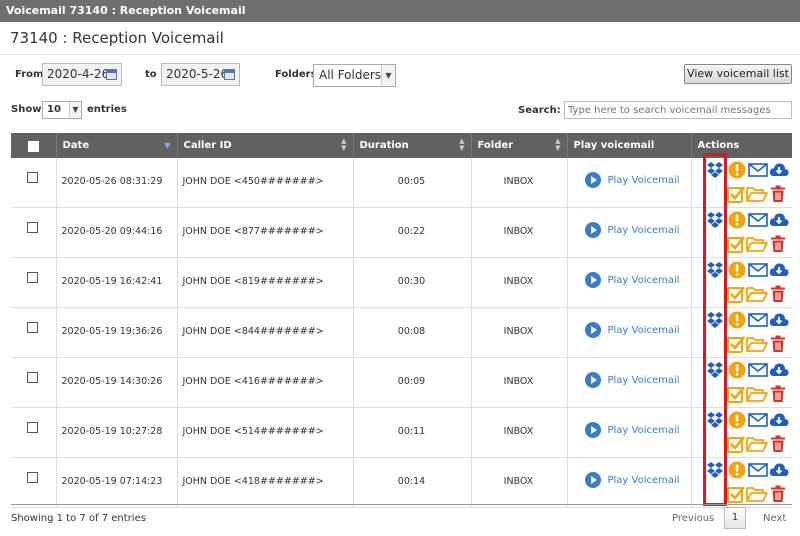  Describe the element at coordinates (678, 110) in the screenshot. I see `search-input` at that location.